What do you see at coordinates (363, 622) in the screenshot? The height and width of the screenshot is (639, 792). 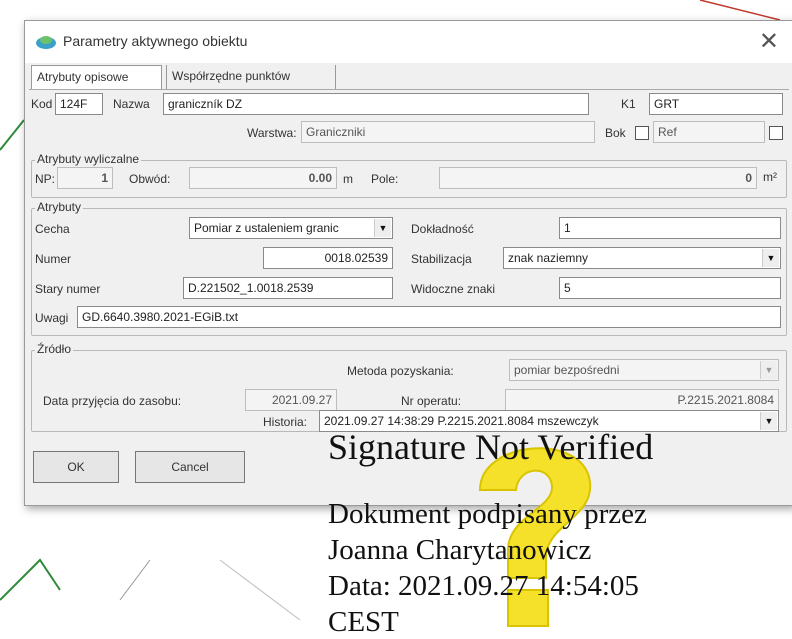 I see `signature-line-4: CEST` at bounding box center [363, 622].